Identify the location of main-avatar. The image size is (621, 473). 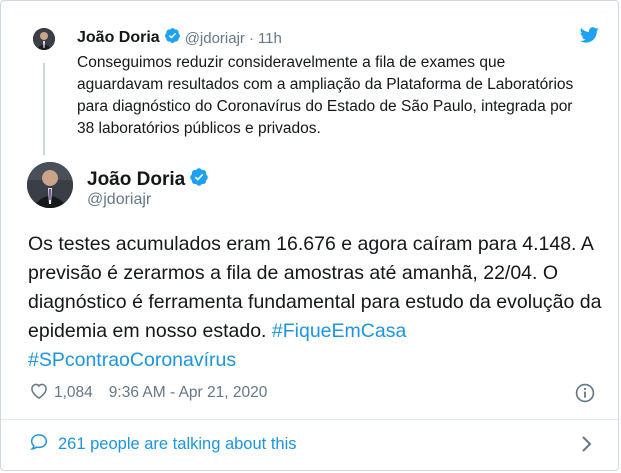
(50, 185).